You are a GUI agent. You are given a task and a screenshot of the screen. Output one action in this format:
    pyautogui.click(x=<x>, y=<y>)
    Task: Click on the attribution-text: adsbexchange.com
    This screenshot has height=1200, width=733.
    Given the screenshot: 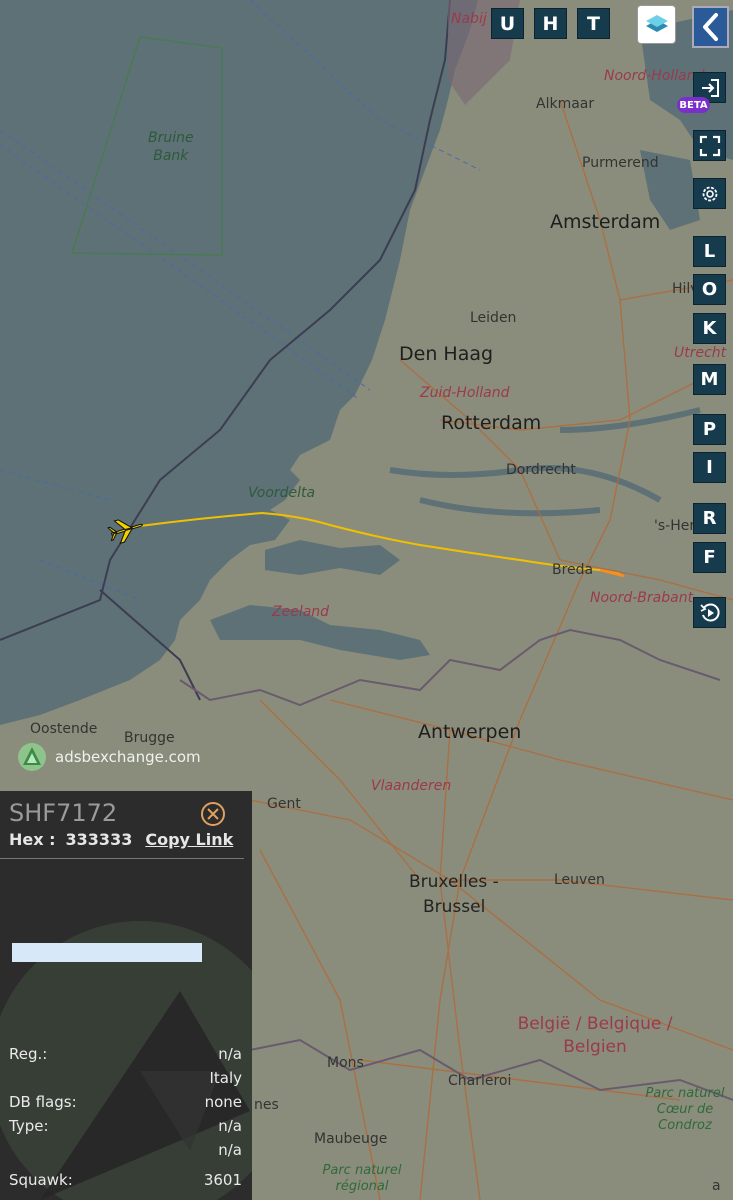 What is the action you would take?
    pyautogui.click(x=128, y=757)
    